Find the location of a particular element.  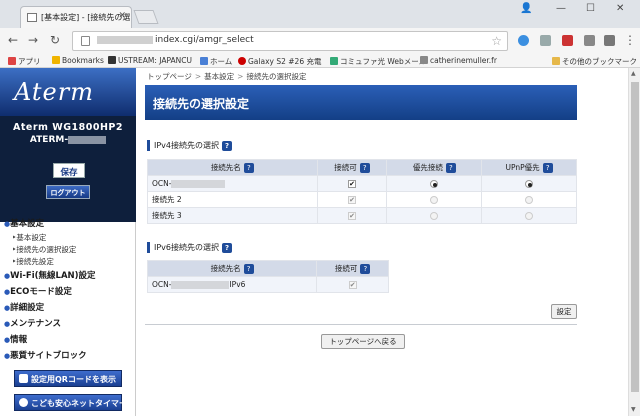

bookmark-webmail: コミュファ光 Webメール is located at coordinates (378, 61).